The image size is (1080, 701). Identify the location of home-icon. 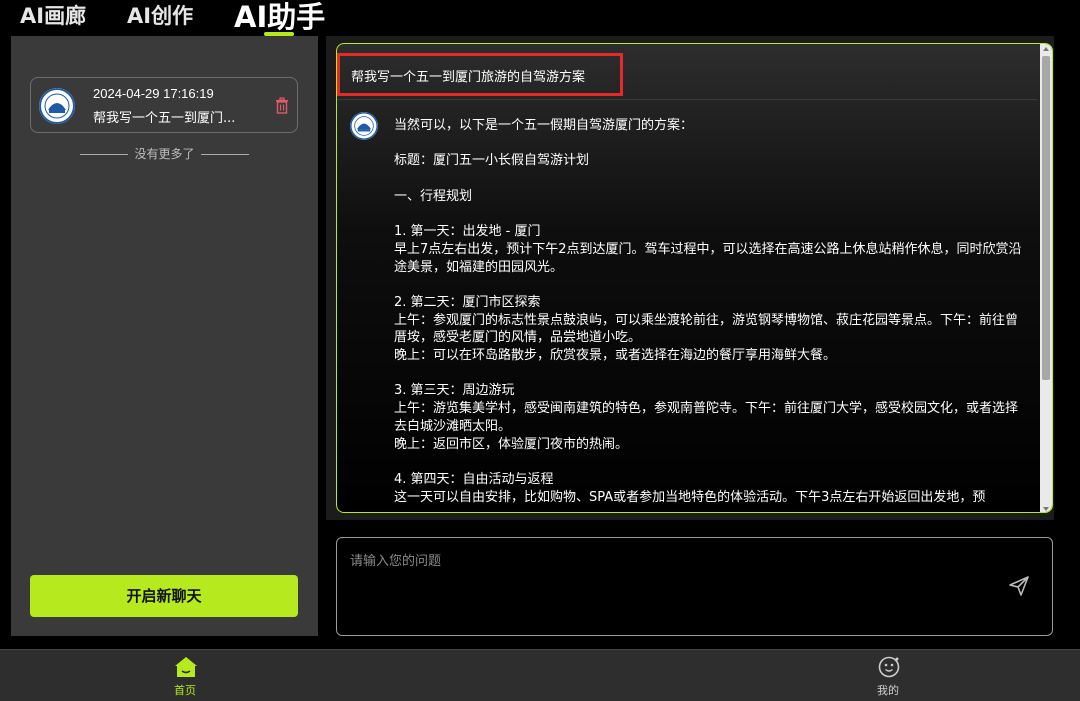
(186, 667).